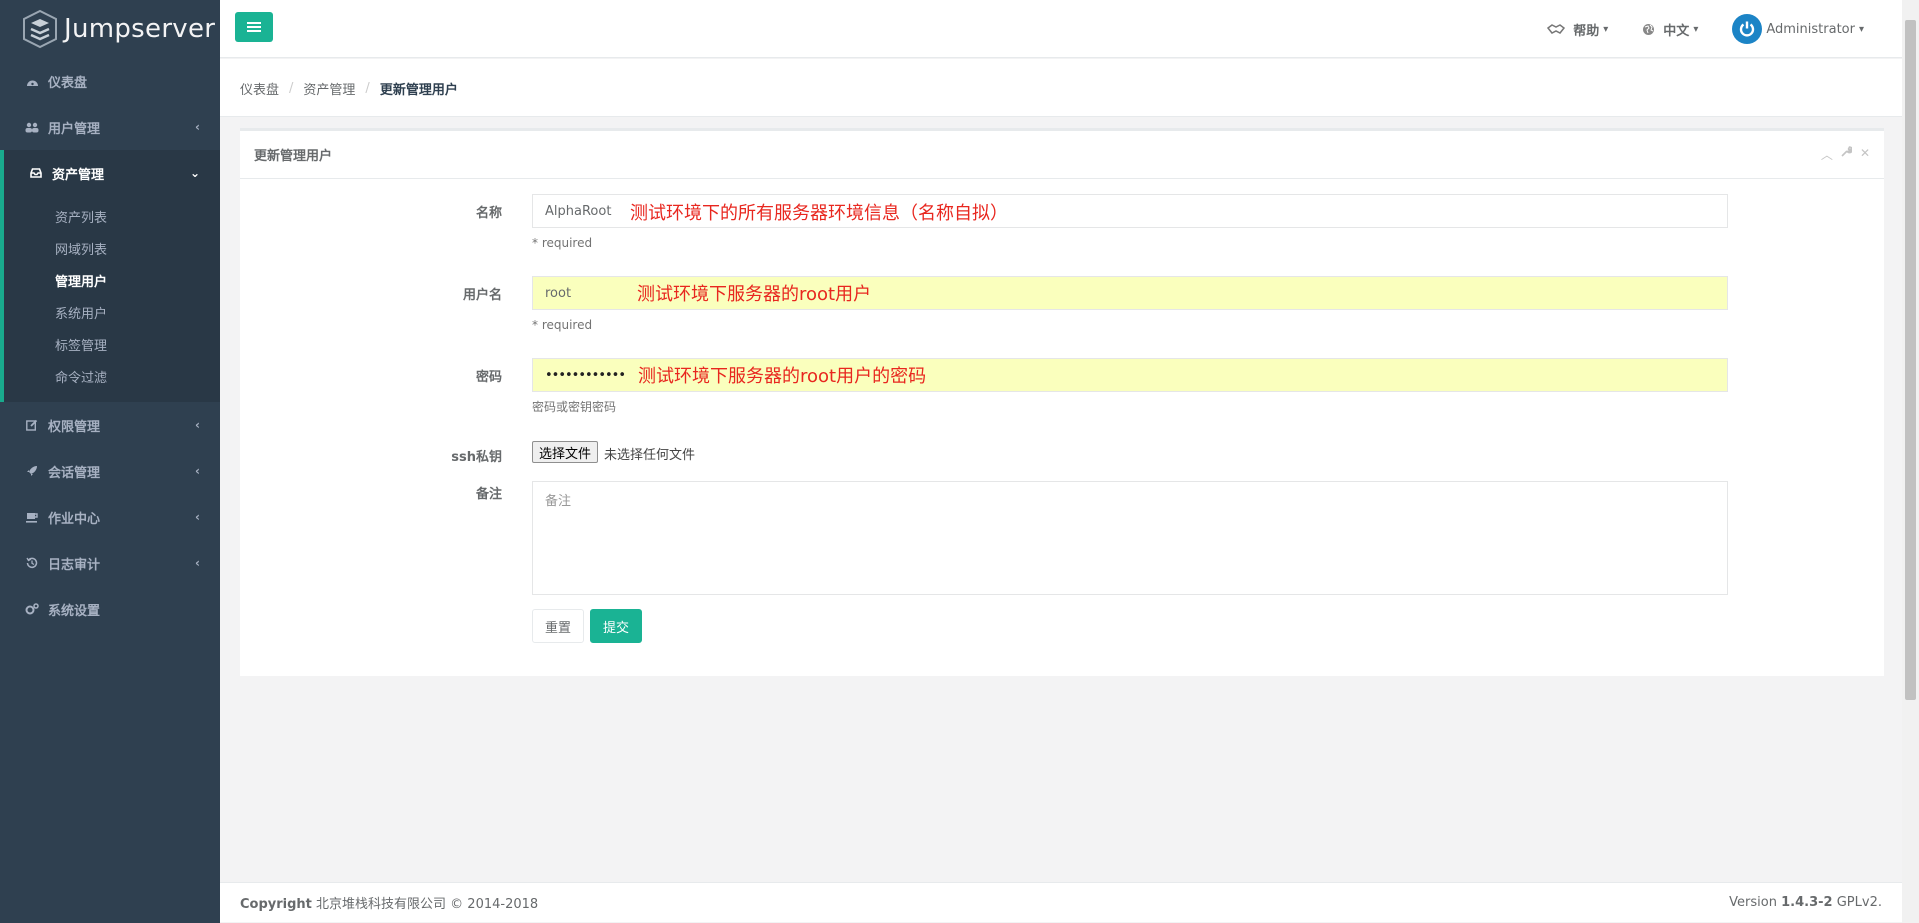 The height and width of the screenshot is (923, 1919). I want to click on page-scrollbar, so click(1910, 461).